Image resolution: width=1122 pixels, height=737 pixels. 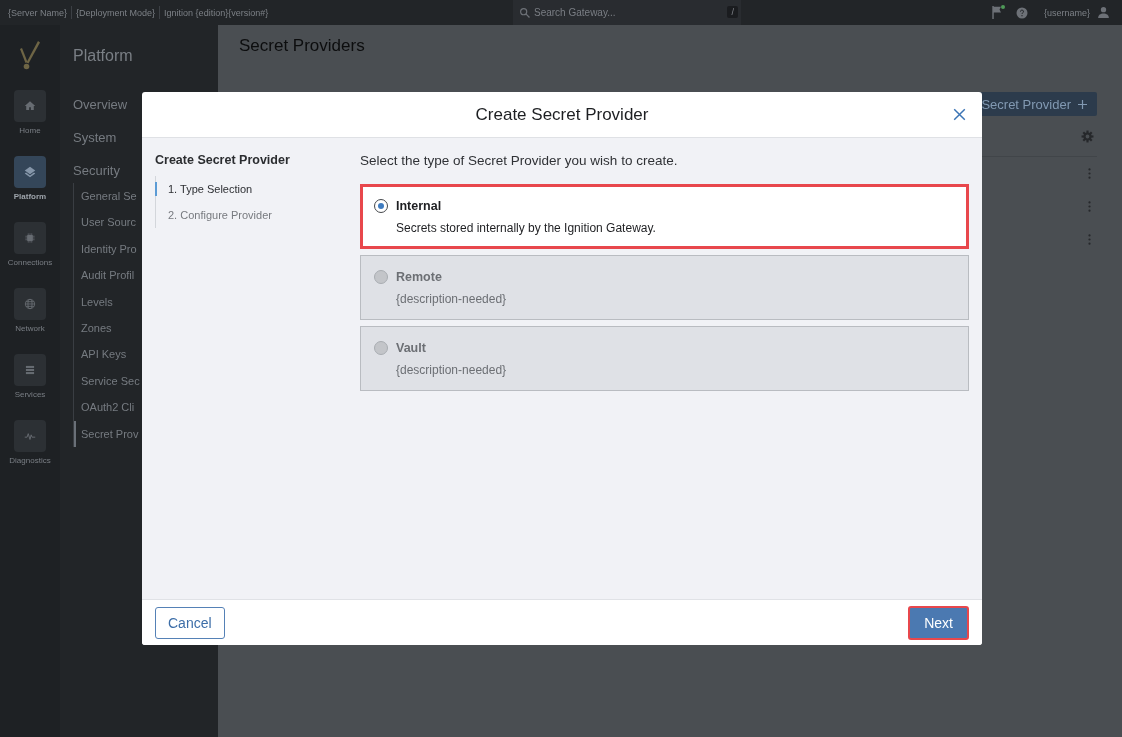 What do you see at coordinates (38, 12) in the screenshot?
I see `server-name: {Server Name}` at bounding box center [38, 12].